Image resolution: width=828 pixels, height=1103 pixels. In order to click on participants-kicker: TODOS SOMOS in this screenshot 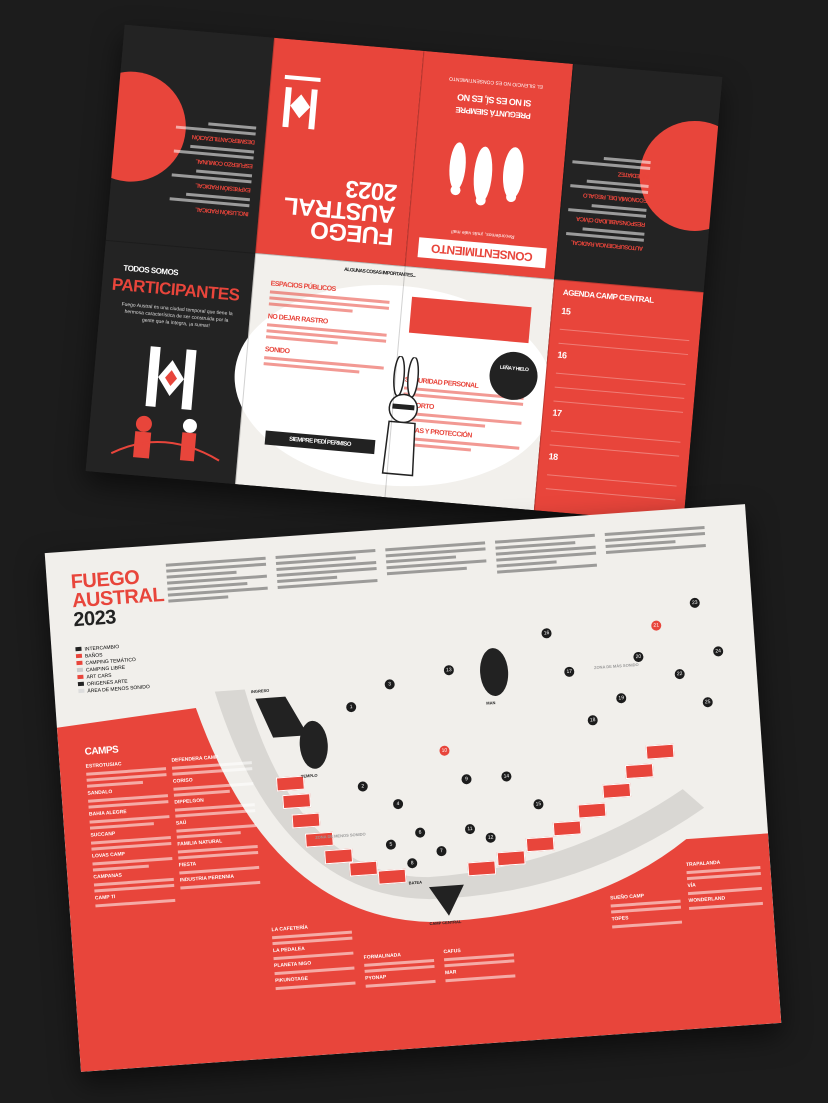, I will do `click(151, 270)`.